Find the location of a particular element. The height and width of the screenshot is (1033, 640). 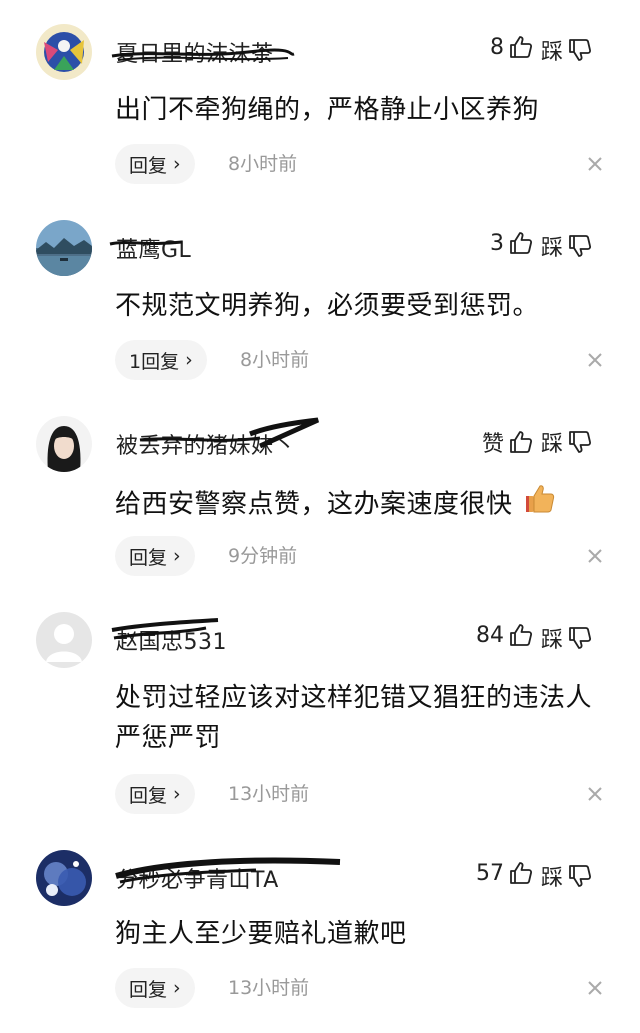

comment-meta: 回复 › 8小时前 is located at coordinates (365, 164).